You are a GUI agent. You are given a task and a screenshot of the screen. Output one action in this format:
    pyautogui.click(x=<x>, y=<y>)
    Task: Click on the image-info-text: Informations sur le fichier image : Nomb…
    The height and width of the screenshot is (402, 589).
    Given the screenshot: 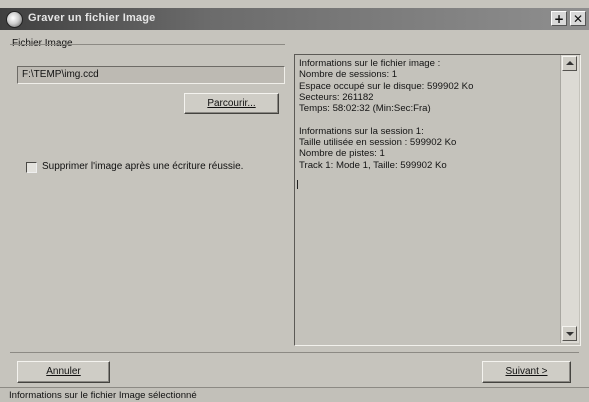 What is the action you would take?
    pyautogui.click(x=430, y=114)
    